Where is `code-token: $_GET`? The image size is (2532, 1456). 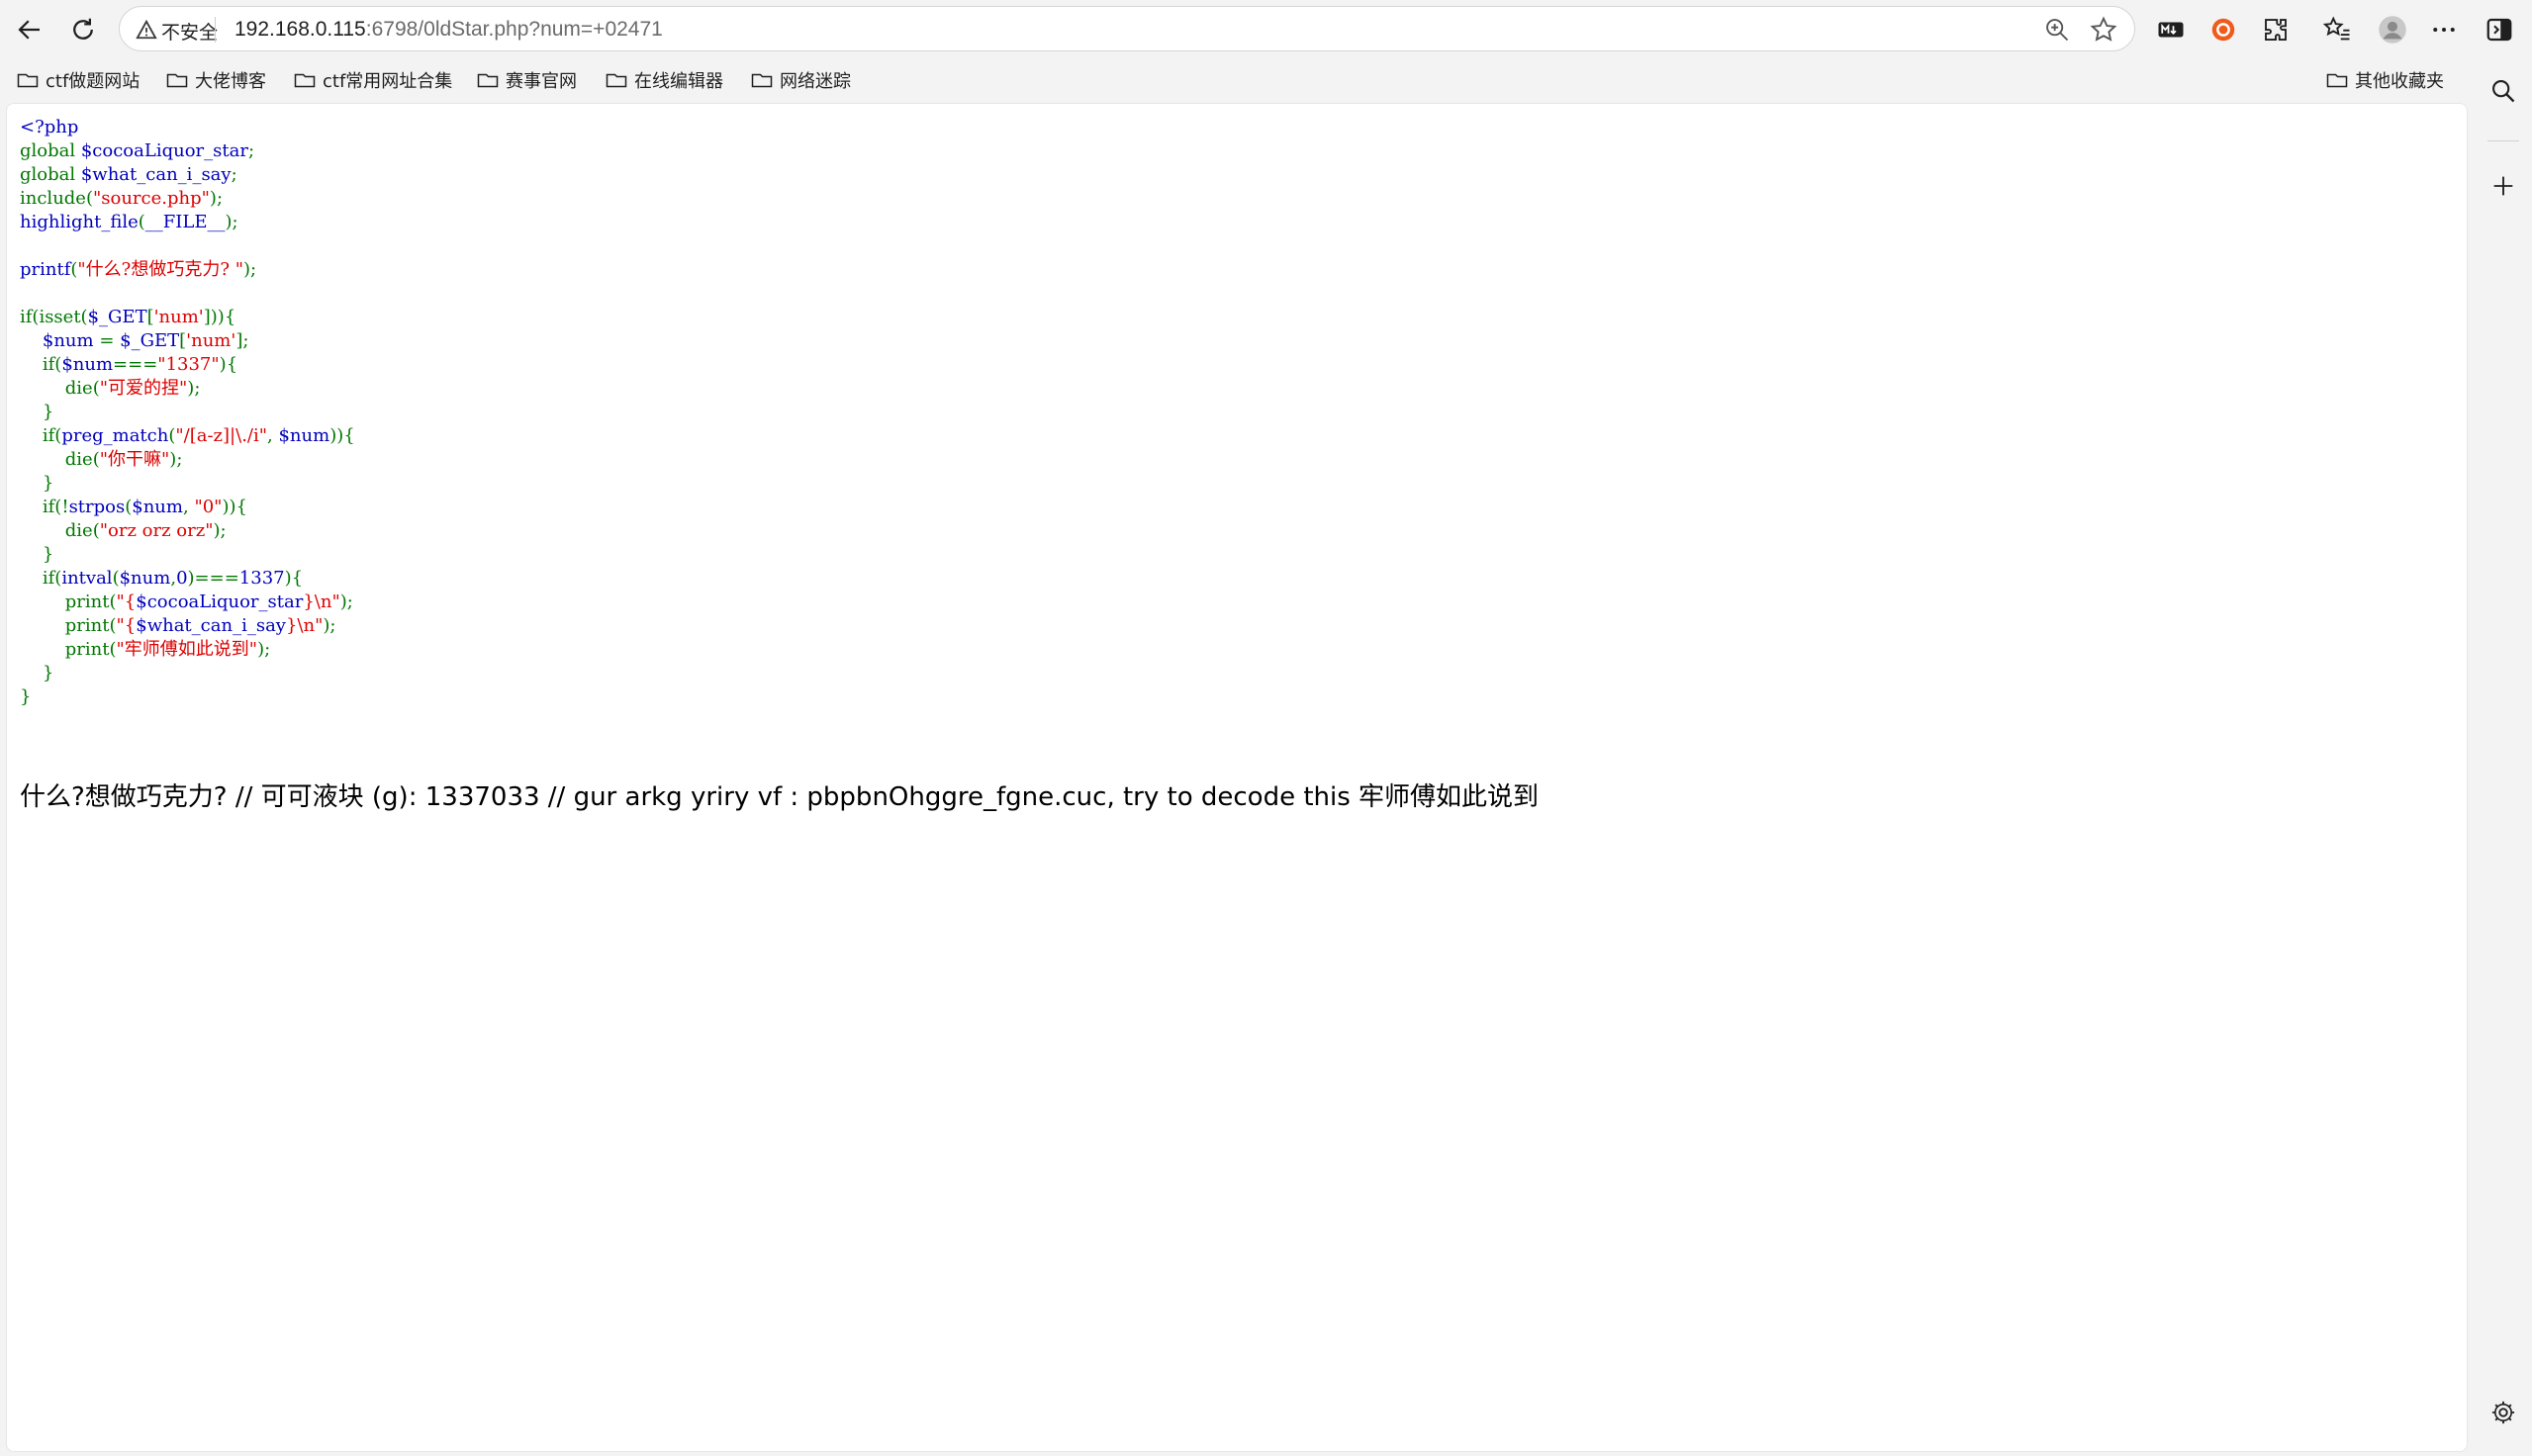
code-token: $_GET is located at coordinates (150, 340).